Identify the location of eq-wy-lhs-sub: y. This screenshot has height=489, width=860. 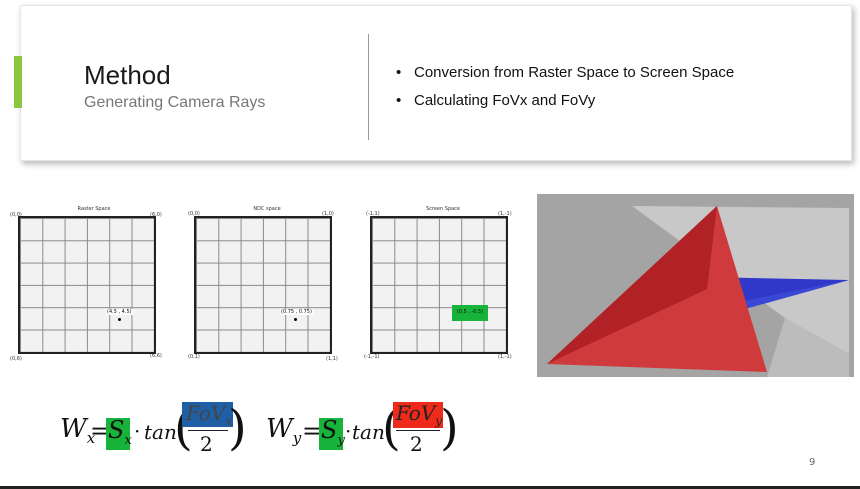
(297, 438).